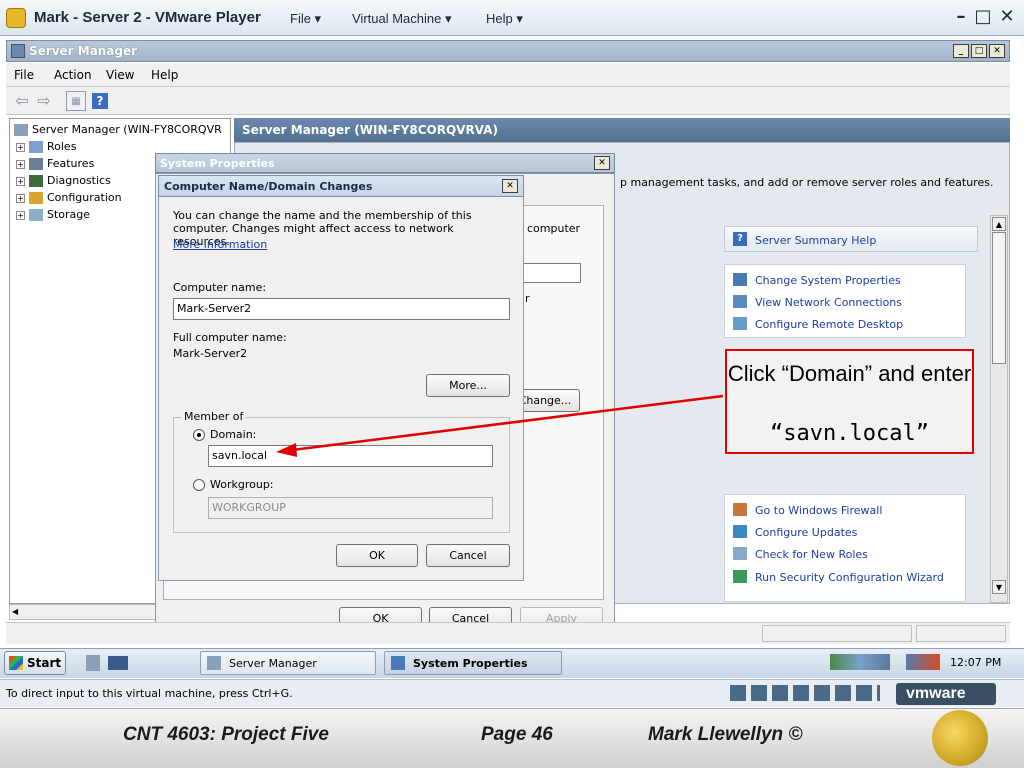 This screenshot has width=1024, height=768. Describe the element at coordinates (69, 197) in the screenshot. I see `tree-item-configuration: + Configuration` at that location.